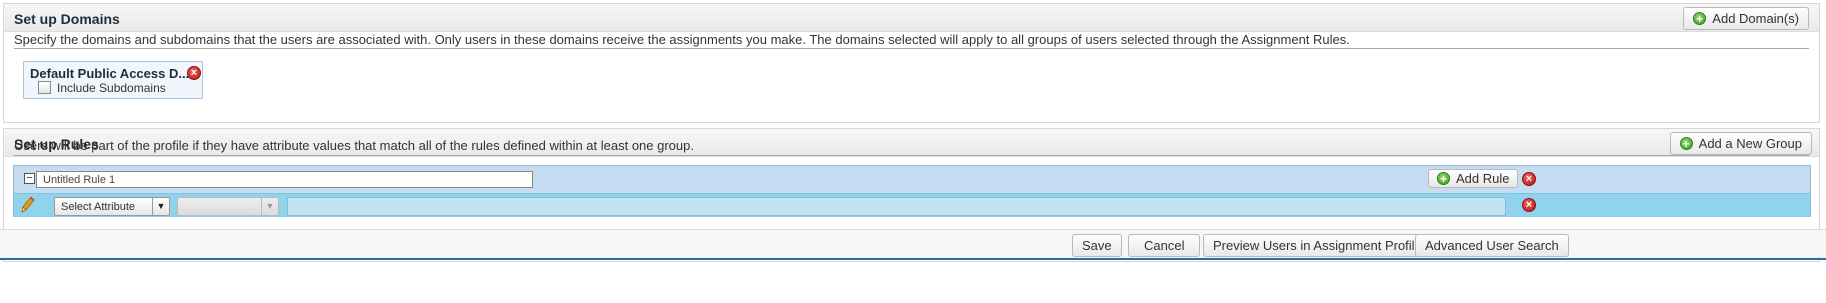 The height and width of the screenshot is (303, 1826). I want to click on remove-group-icon: ×, so click(1529, 179).